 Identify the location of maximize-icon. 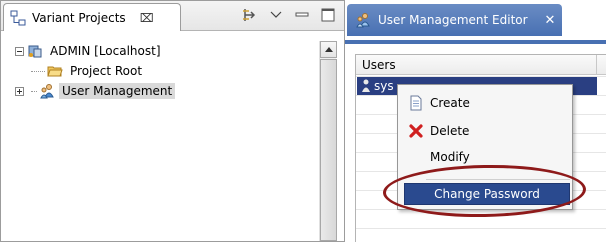
(328, 15).